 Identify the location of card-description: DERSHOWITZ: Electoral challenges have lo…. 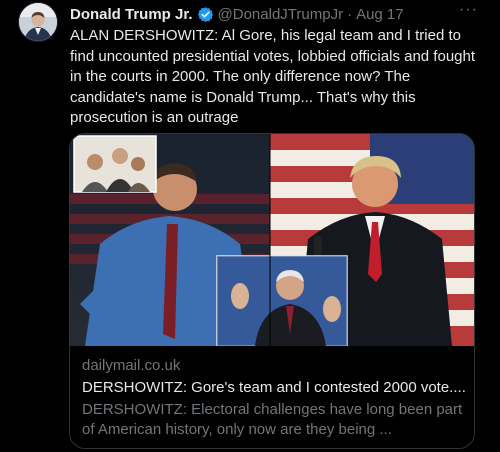
(272, 419).